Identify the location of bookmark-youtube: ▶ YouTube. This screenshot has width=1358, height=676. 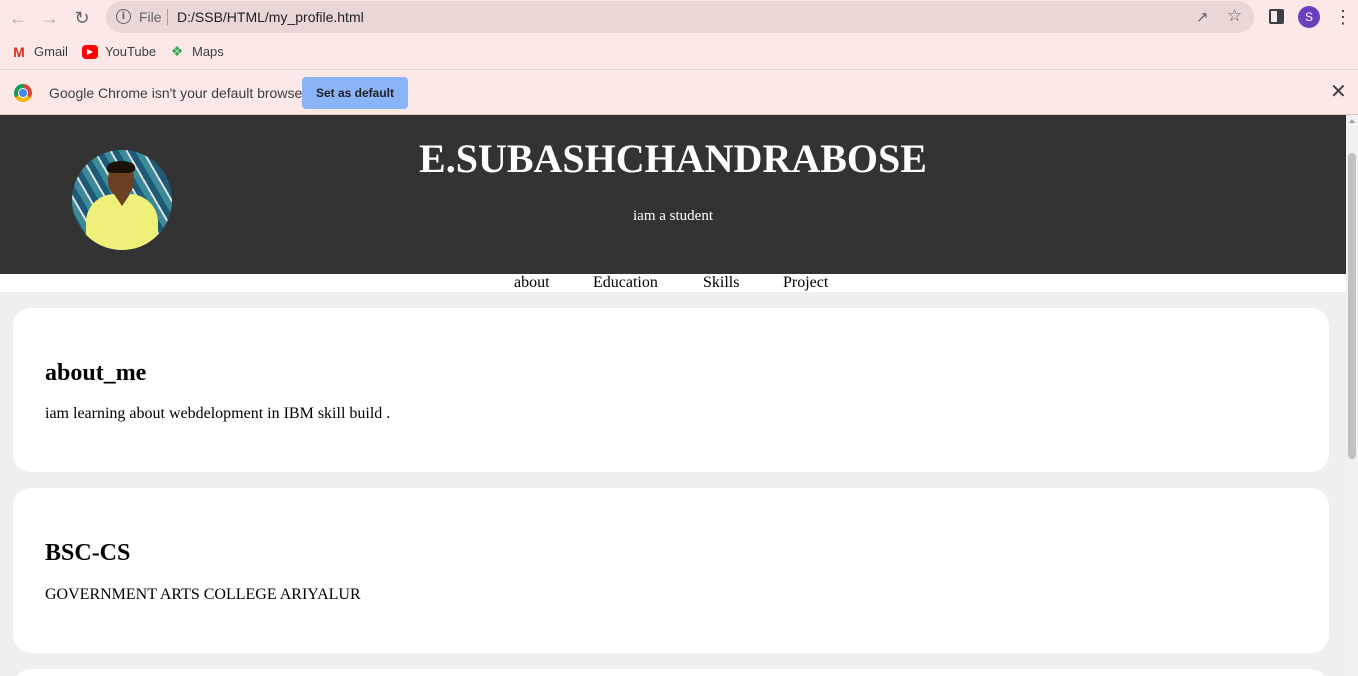
(119, 51).